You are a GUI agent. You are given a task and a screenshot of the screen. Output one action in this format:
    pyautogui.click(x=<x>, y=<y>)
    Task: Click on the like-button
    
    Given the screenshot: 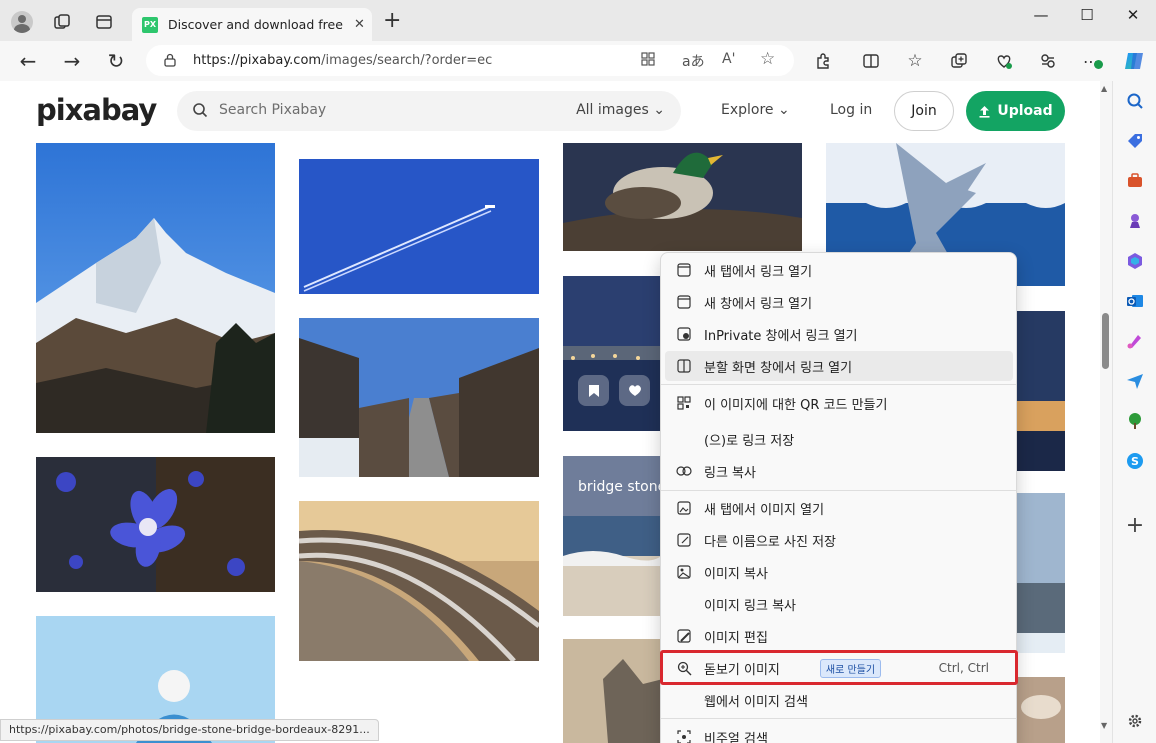 What is the action you would take?
    pyautogui.click(x=634, y=390)
    